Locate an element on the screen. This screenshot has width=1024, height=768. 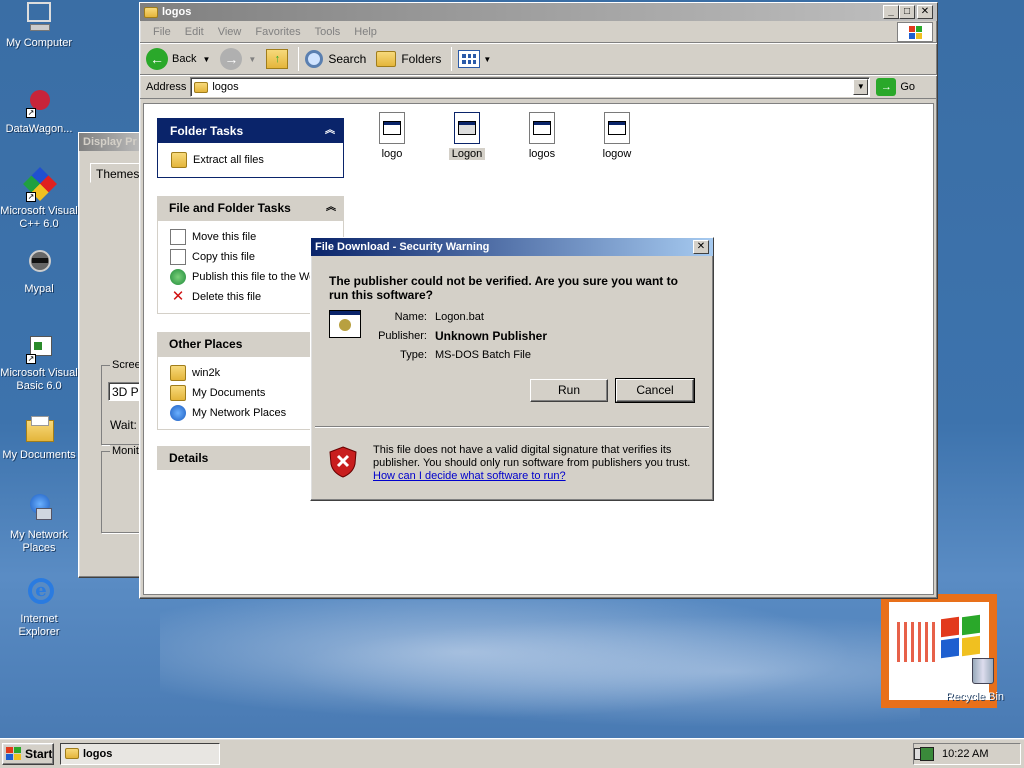
file-folder-tasks-header: File and Folder Tasks ︽ is located at coordinates (250, 208).